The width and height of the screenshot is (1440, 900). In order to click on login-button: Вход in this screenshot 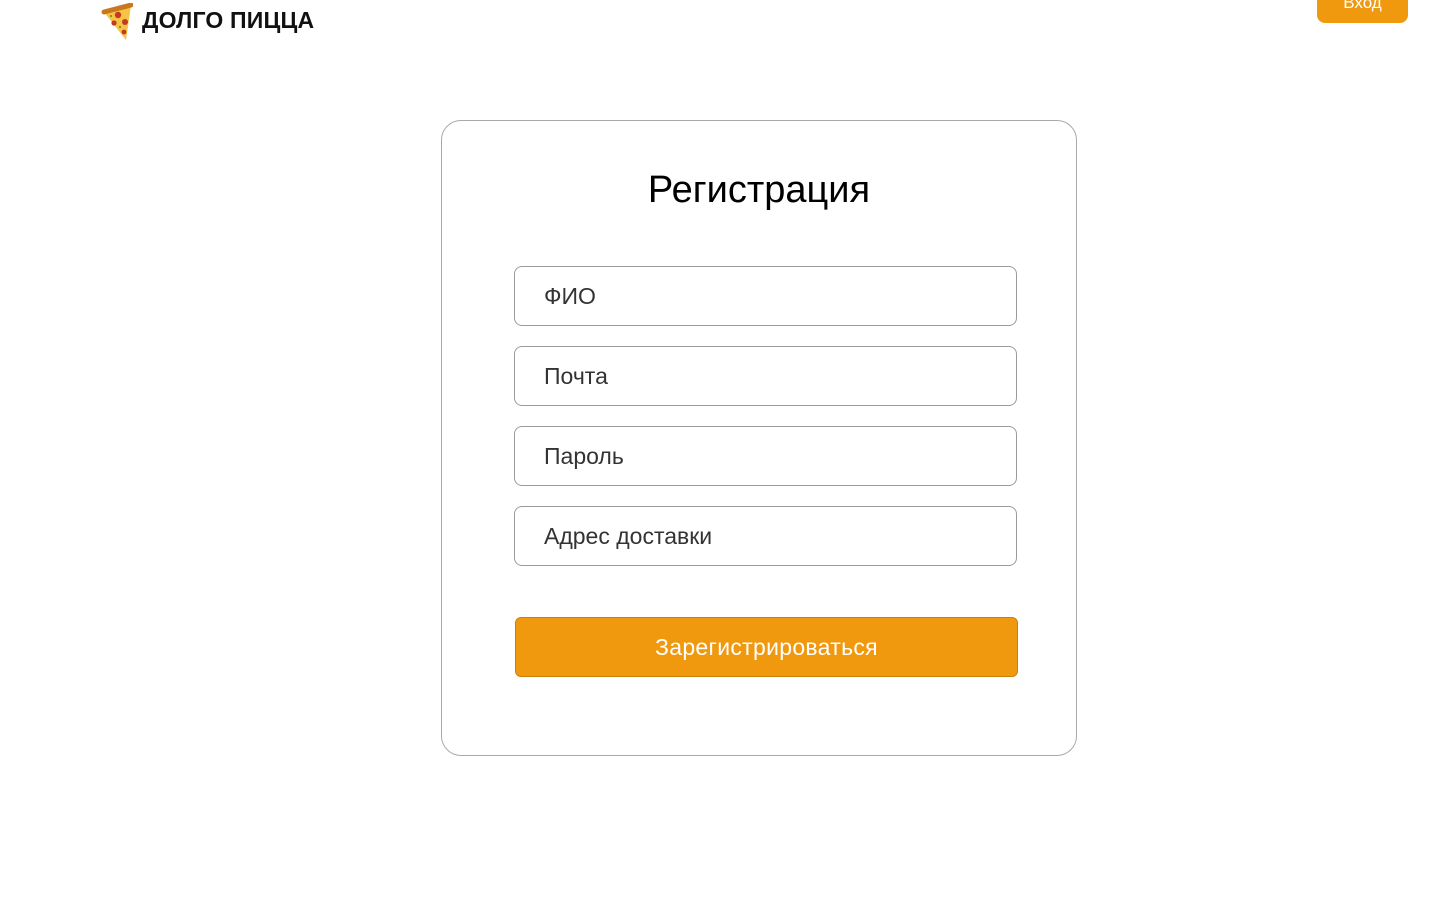, I will do `click(1362, 11)`.